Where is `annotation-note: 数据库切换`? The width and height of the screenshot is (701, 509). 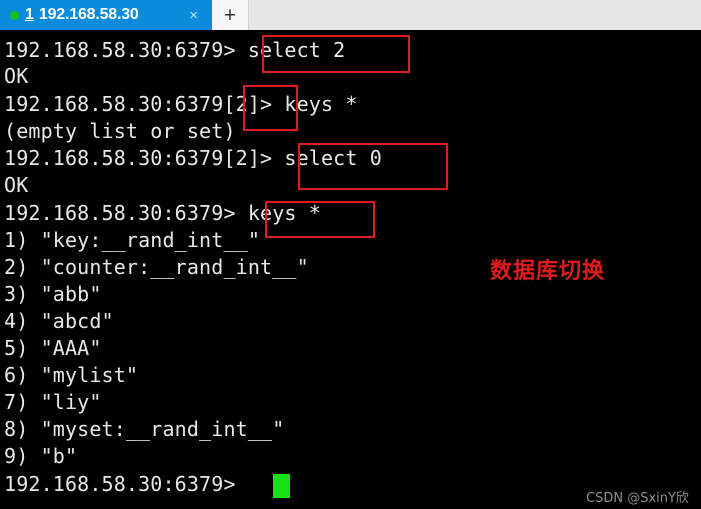
annotation-note: 数据库切换 is located at coordinates (548, 271).